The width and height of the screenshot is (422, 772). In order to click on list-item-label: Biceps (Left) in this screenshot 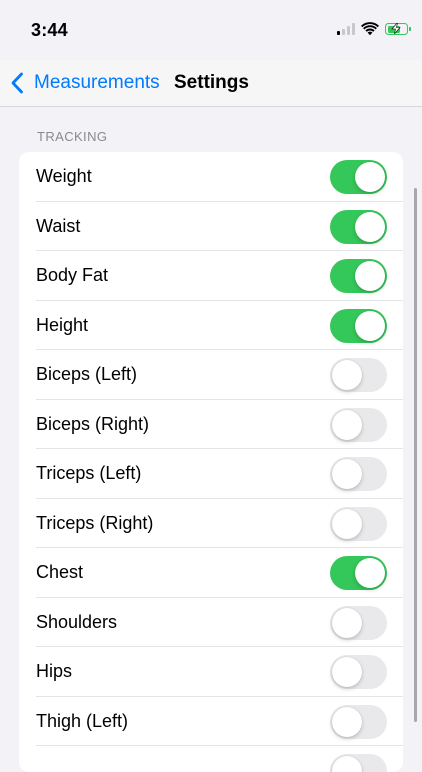, I will do `click(87, 374)`.